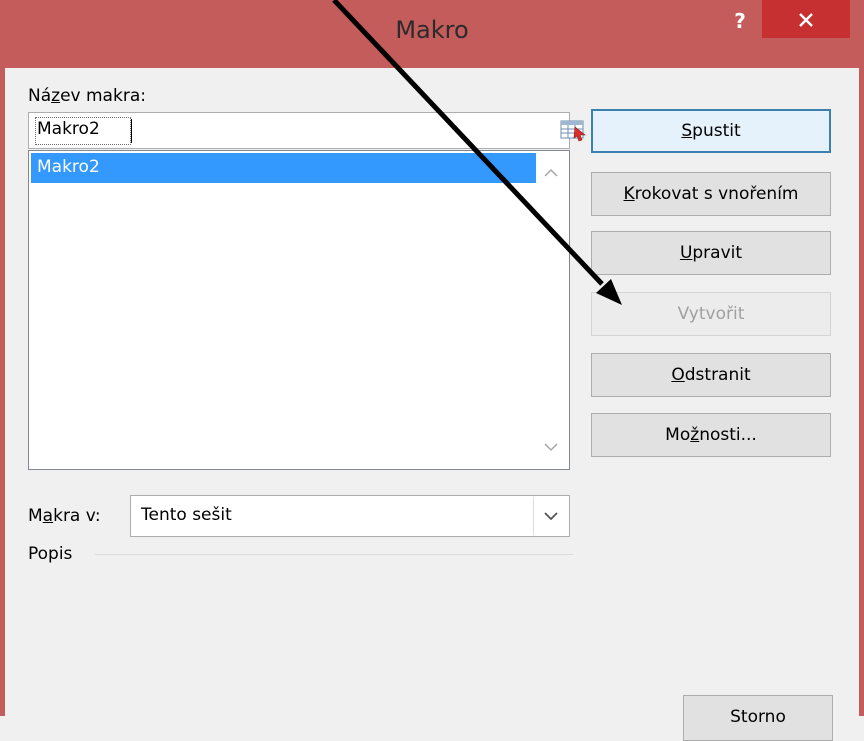 This screenshot has height=741, width=864. I want to click on window-frame-left, so click(2, 358).